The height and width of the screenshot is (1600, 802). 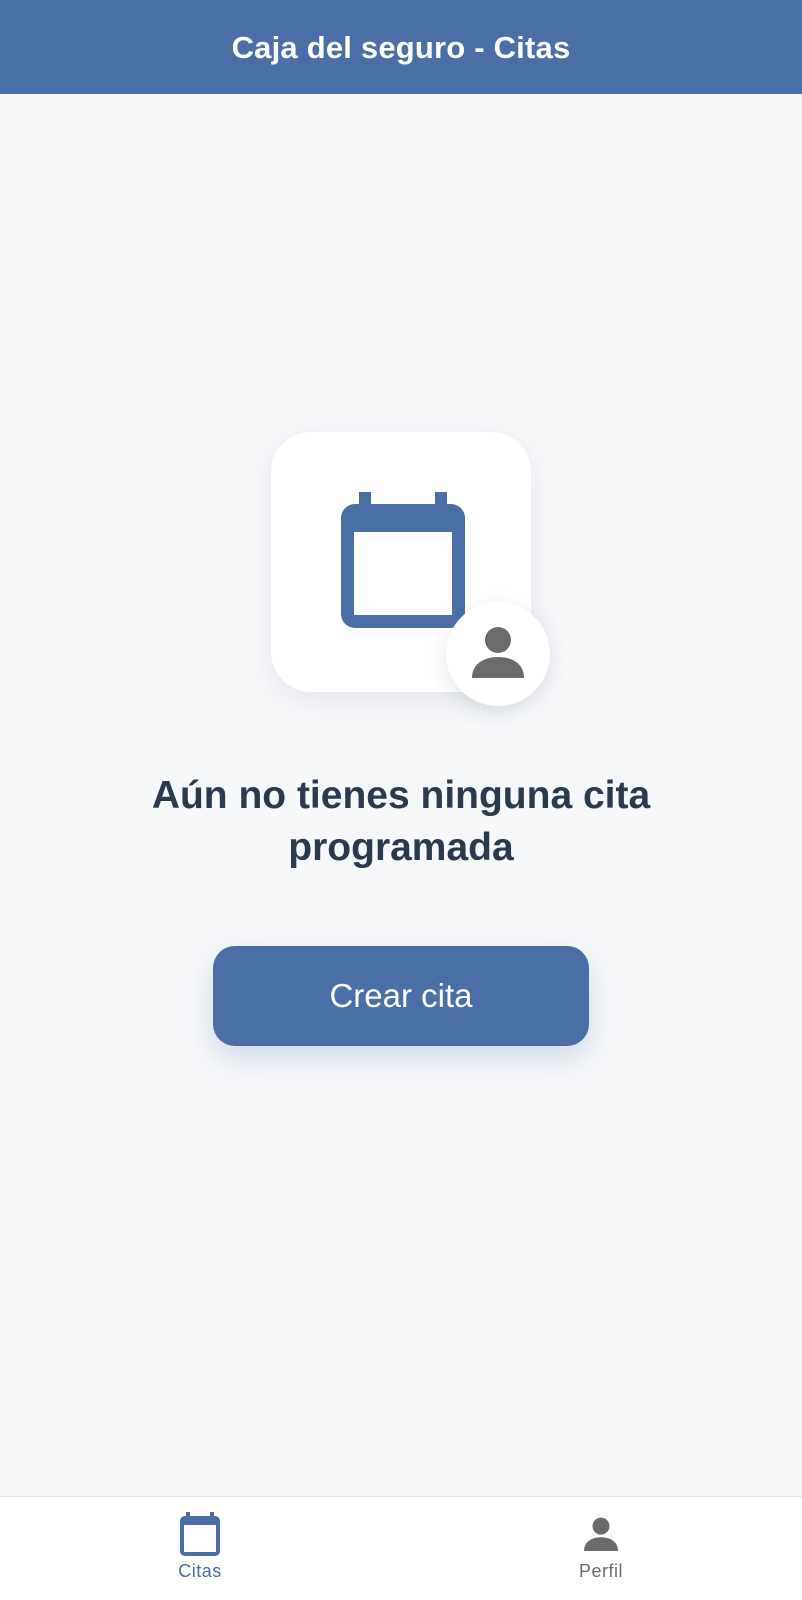 I want to click on page-title: Caja del seguro - Citas, so click(x=401, y=47).